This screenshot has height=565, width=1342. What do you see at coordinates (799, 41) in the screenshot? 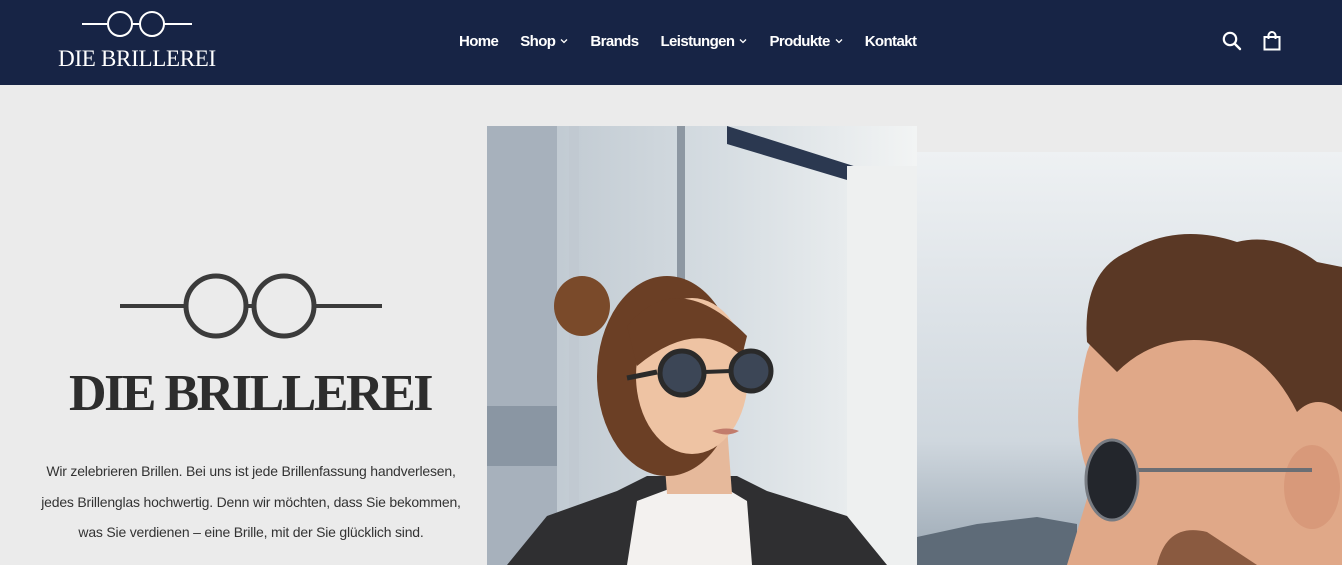
I see `nav-label: Produkte` at bounding box center [799, 41].